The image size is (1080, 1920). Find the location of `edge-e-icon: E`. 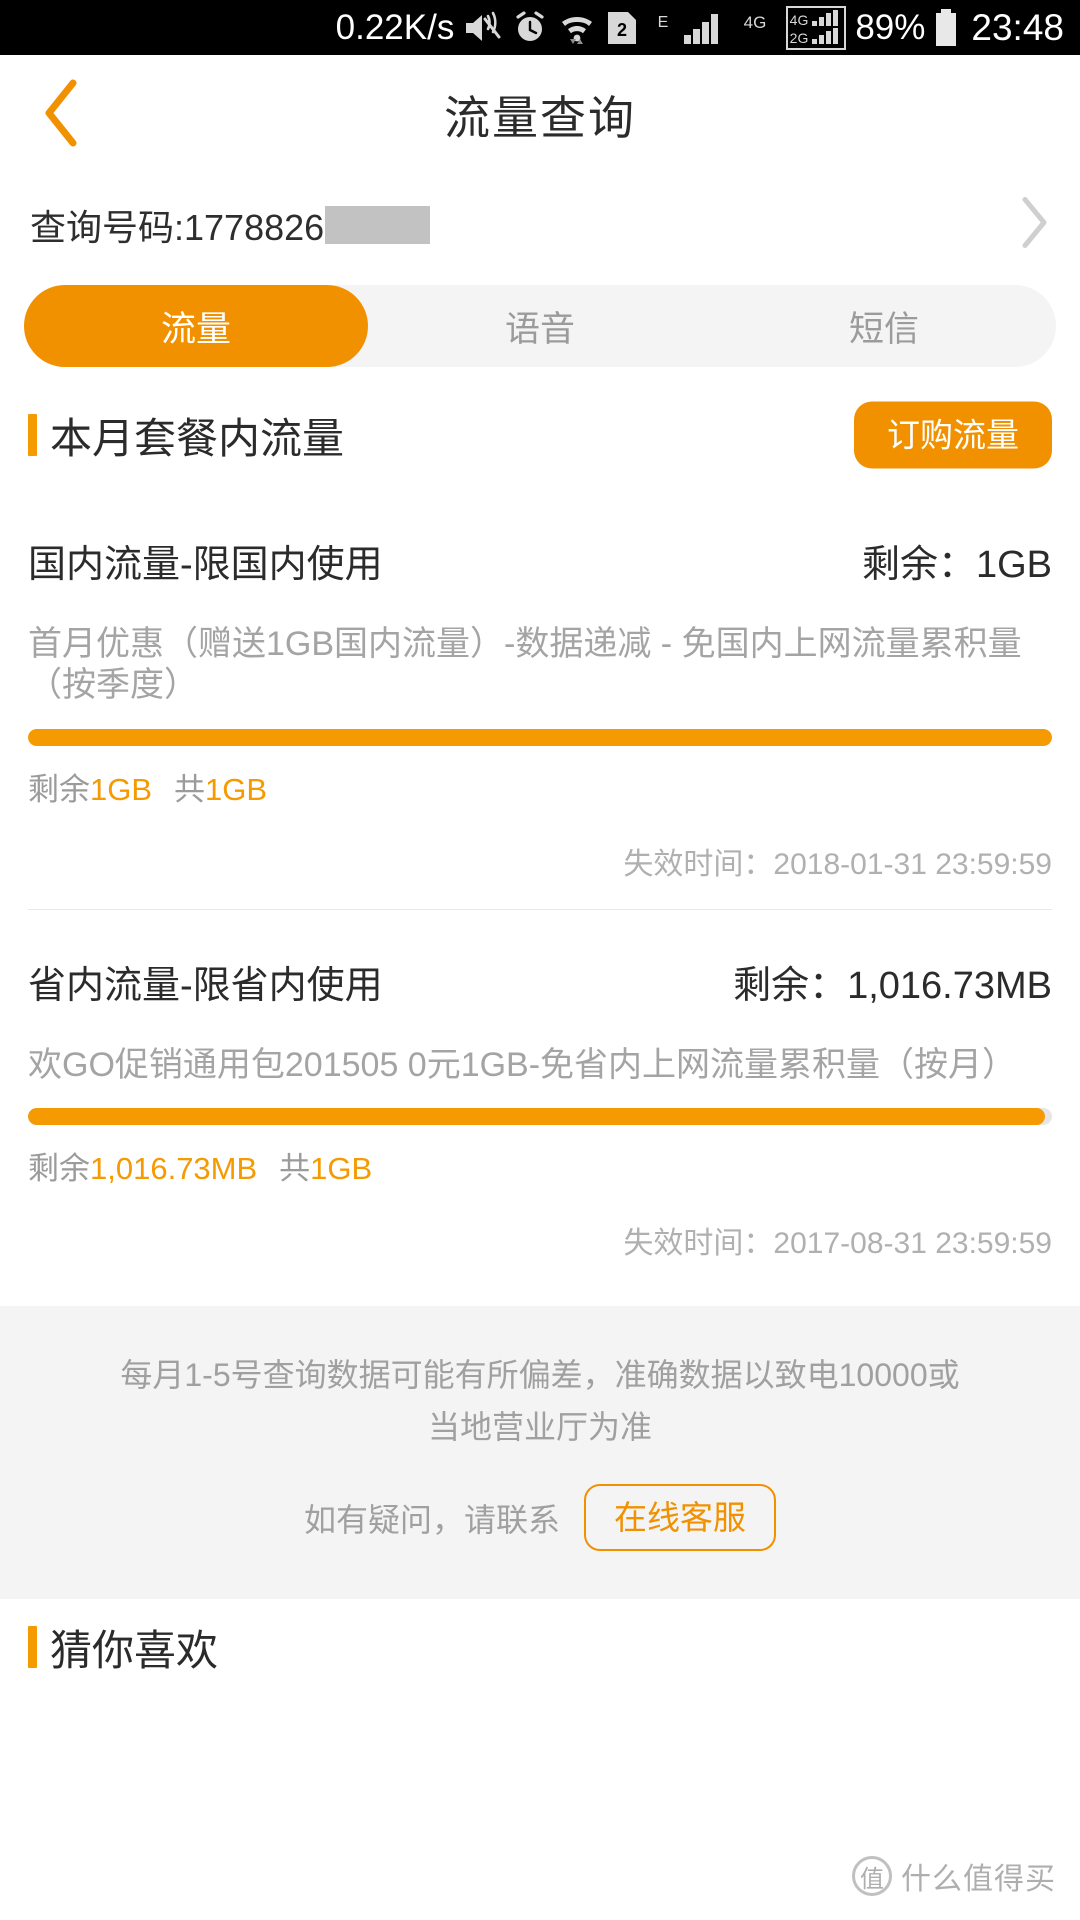

edge-e-icon: E is located at coordinates (663, 28).